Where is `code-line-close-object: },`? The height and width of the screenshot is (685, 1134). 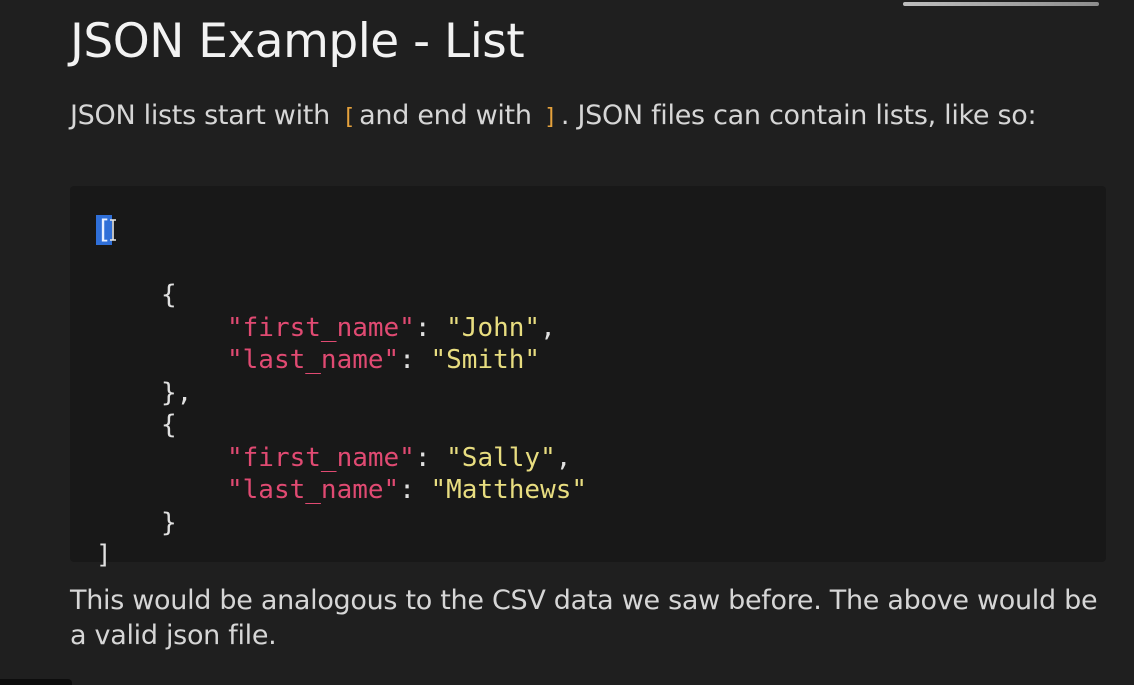
code-line-close-object: }, is located at coordinates (341, 393).